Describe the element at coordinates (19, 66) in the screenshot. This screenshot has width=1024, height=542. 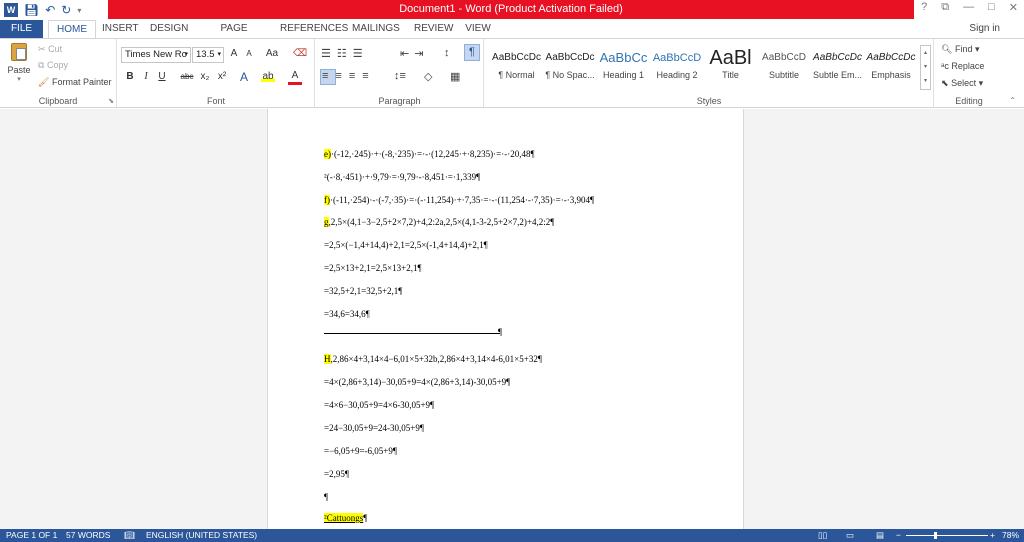
I see `paste-button: Paste ▾` at that location.